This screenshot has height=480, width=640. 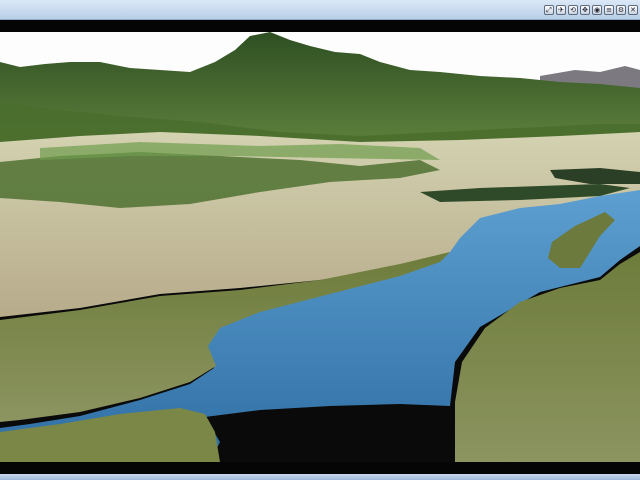 I want to click on view-toolbar: ⤢ ✈ ⟲ ✥ ◉ ≡ ⚙ ✕, so click(x=591, y=10).